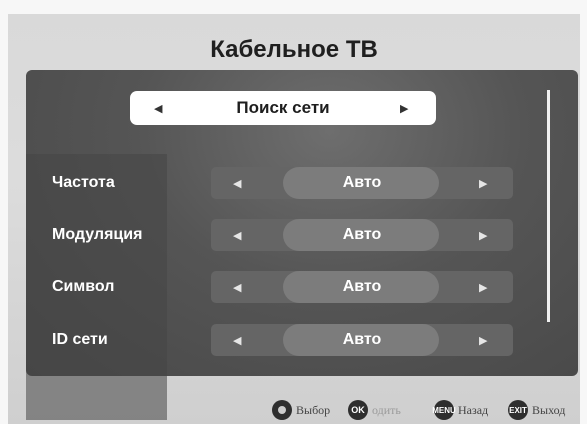 The width and height of the screenshot is (587, 424). I want to click on page-title: Кабельное ТВ, so click(294, 49).